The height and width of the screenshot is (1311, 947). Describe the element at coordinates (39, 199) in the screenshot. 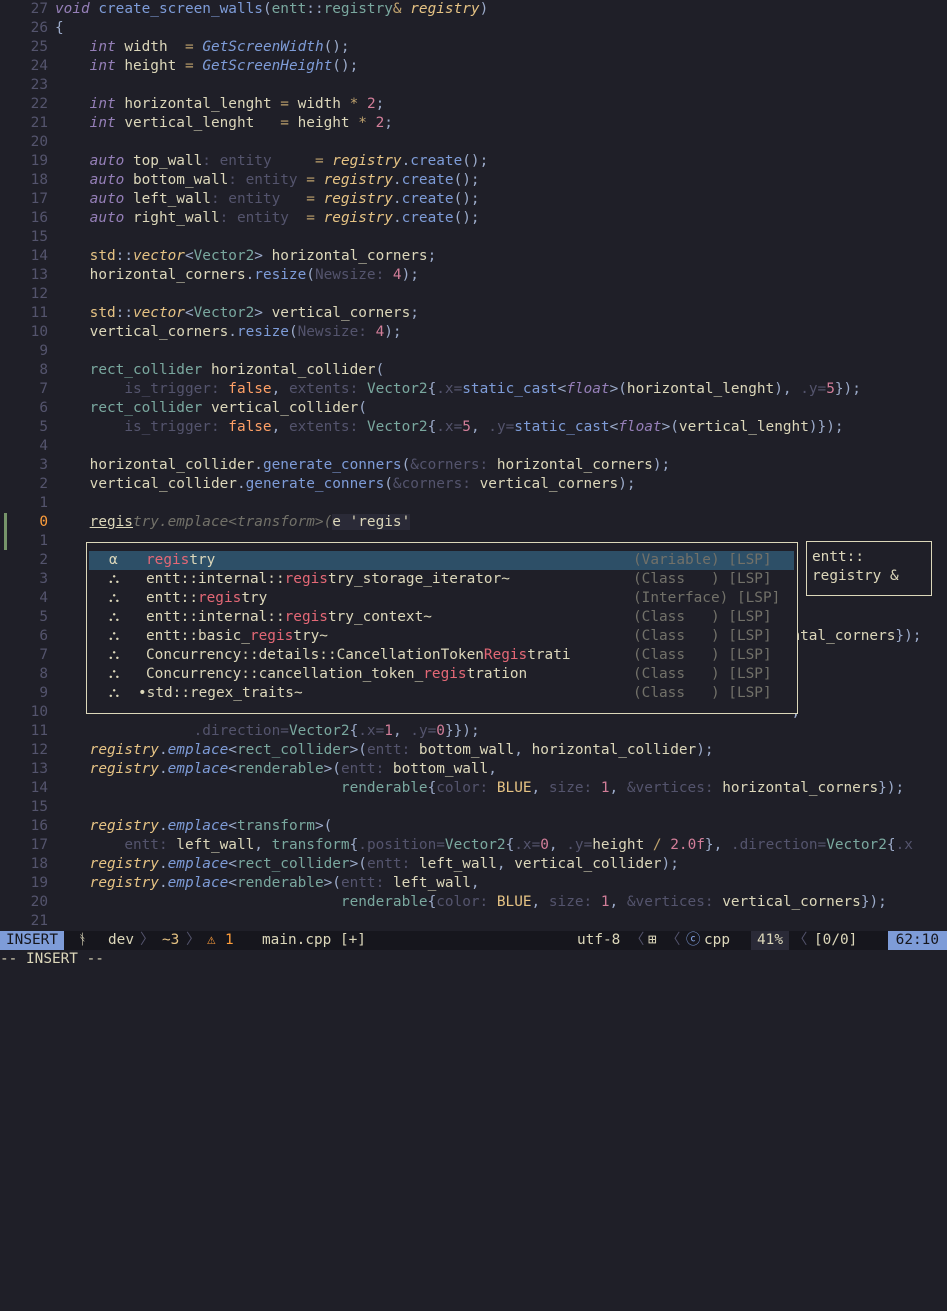

I see `line-number: 17` at that location.